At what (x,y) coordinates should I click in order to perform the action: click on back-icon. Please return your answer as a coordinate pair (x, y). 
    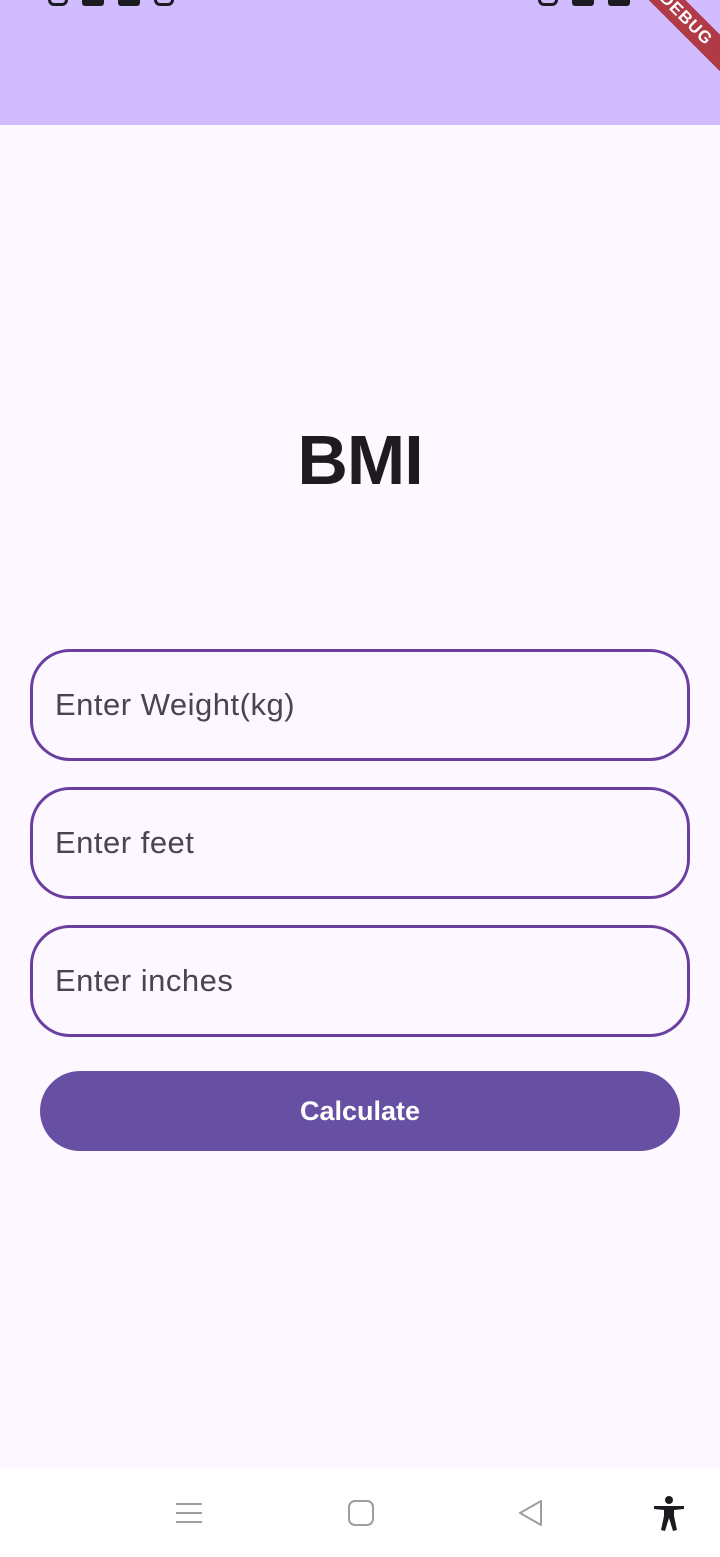
    Looking at the image, I should click on (531, 1513).